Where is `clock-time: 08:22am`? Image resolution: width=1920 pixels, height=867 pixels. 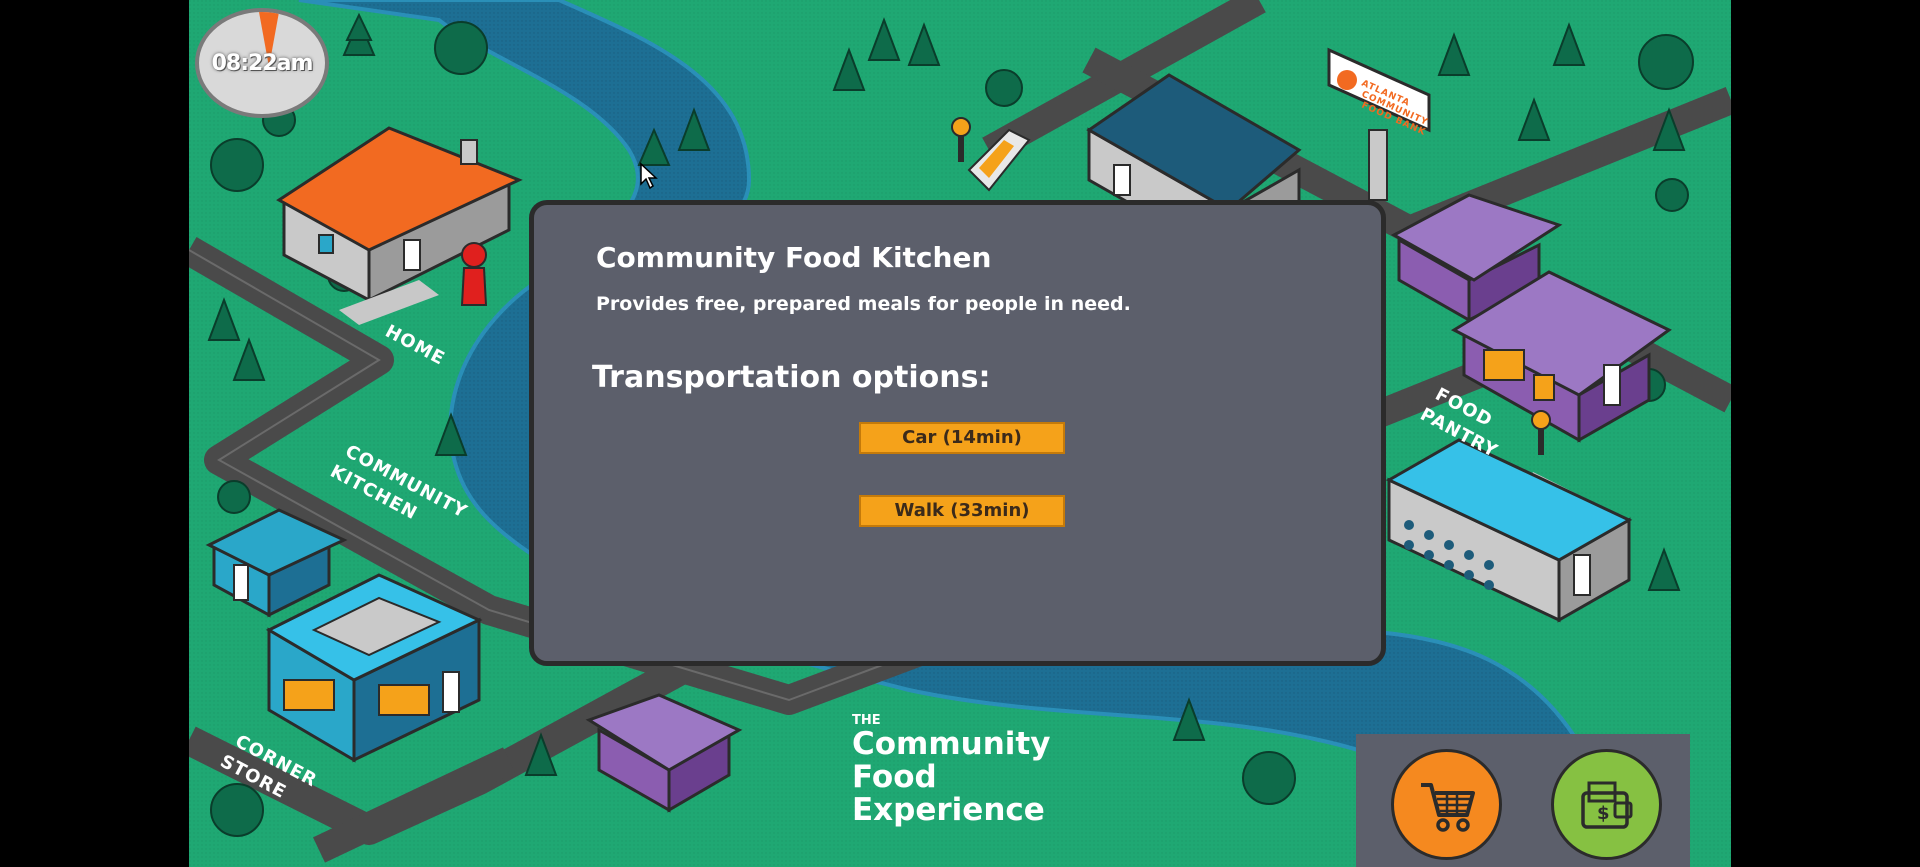 clock-time: 08:22am is located at coordinates (262, 63).